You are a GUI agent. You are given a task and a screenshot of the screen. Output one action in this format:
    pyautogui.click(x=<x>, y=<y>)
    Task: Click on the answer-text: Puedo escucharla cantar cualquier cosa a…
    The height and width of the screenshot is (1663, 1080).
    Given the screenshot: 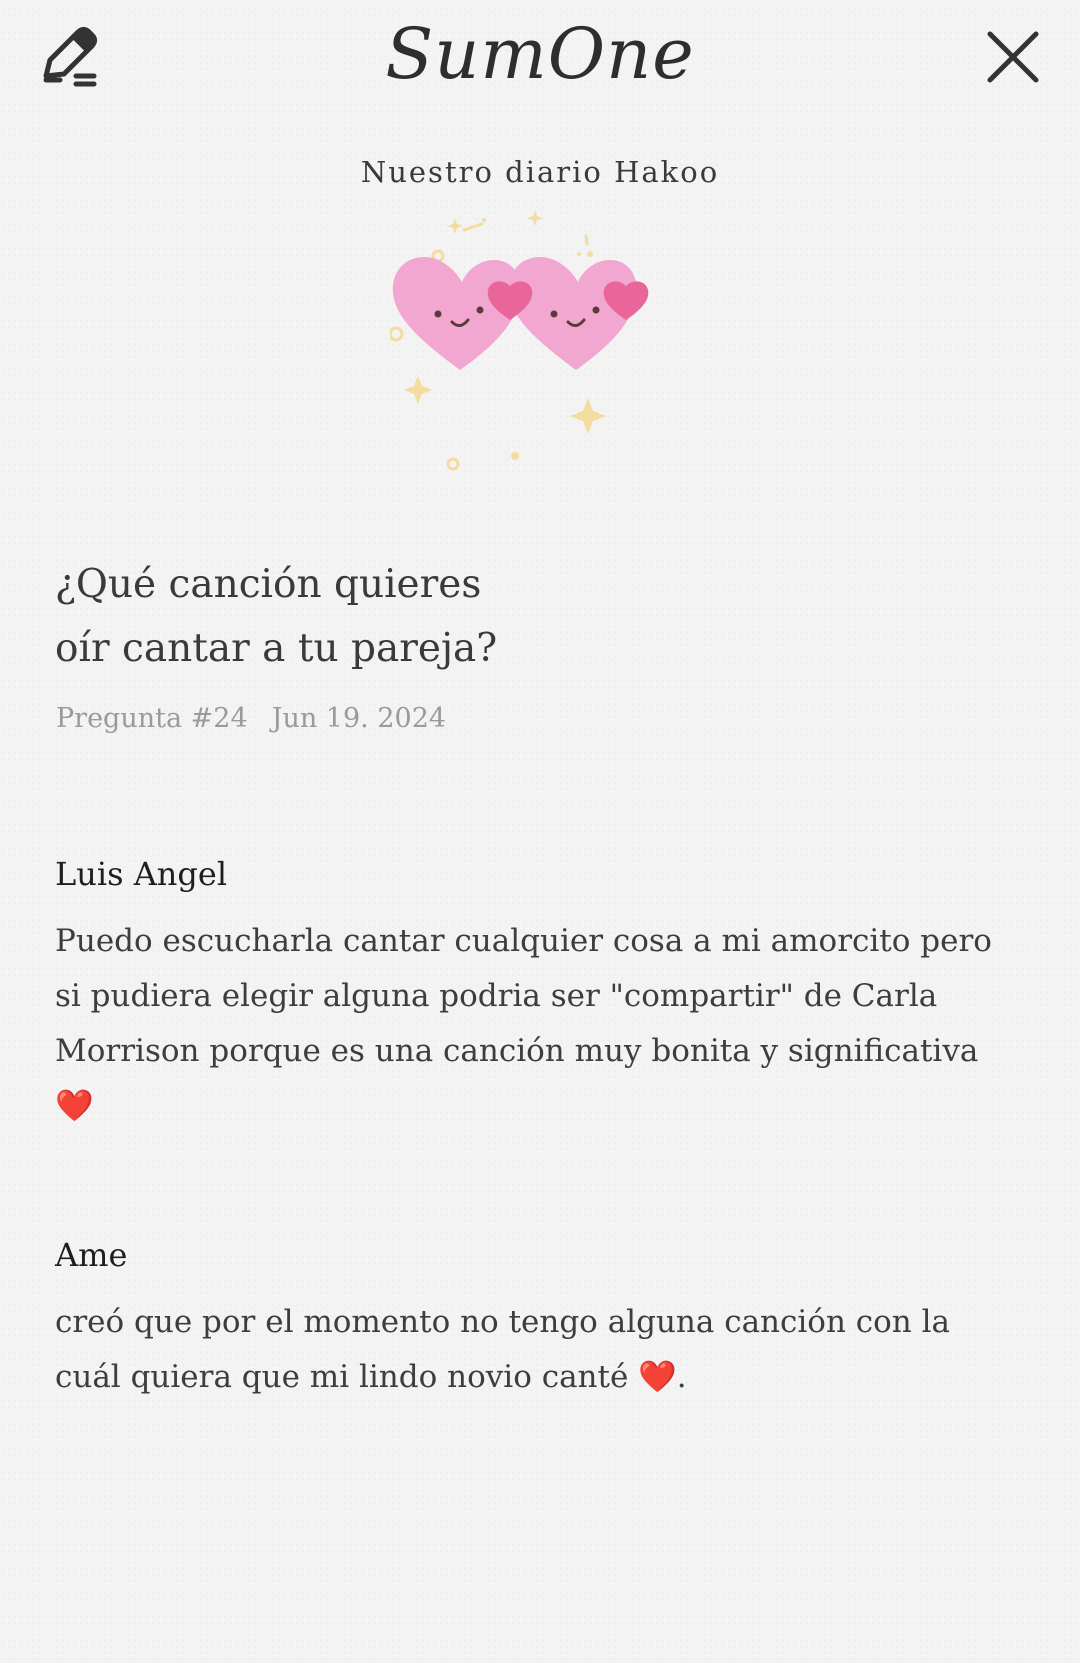 What is the action you would take?
    pyautogui.click(x=523, y=1023)
    